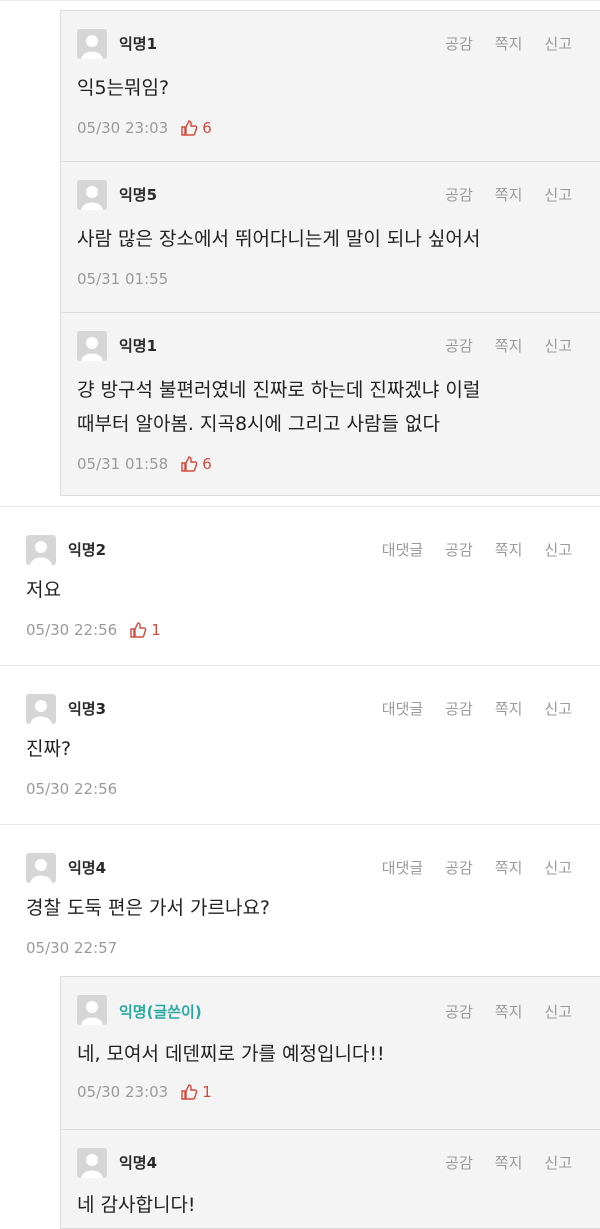  I want to click on comment-text: 사람 많은 장소에서 뛰어다니는게 말이 되나 싶어서, so click(279, 239).